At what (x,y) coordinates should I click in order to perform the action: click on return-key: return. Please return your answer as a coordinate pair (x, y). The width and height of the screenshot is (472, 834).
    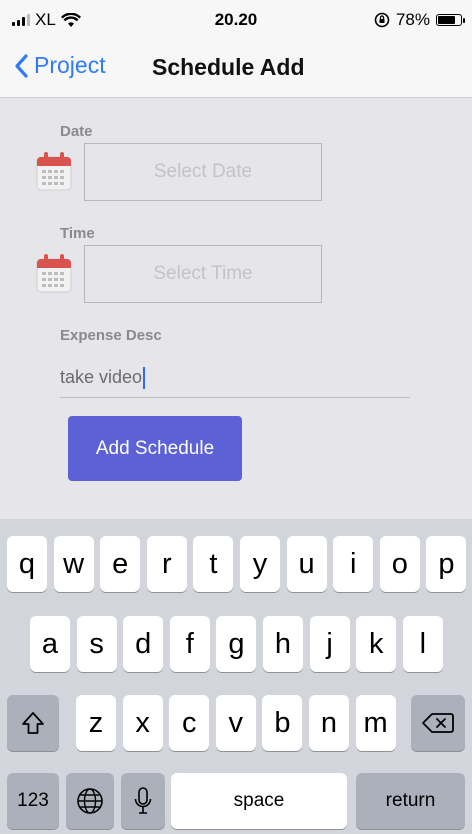
    Looking at the image, I should click on (410, 801).